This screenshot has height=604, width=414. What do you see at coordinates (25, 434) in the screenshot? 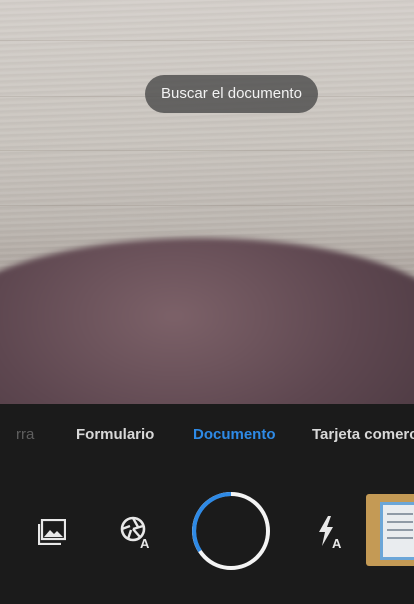
I see `mode-pizarra: rra` at bounding box center [25, 434].